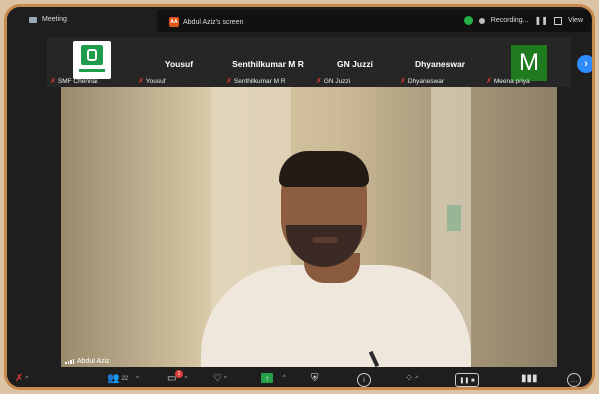 This screenshot has height=394, width=599. Describe the element at coordinates (259, 81) in the screenshot. I see `participant-name: Senthilkumar M R` at that location.